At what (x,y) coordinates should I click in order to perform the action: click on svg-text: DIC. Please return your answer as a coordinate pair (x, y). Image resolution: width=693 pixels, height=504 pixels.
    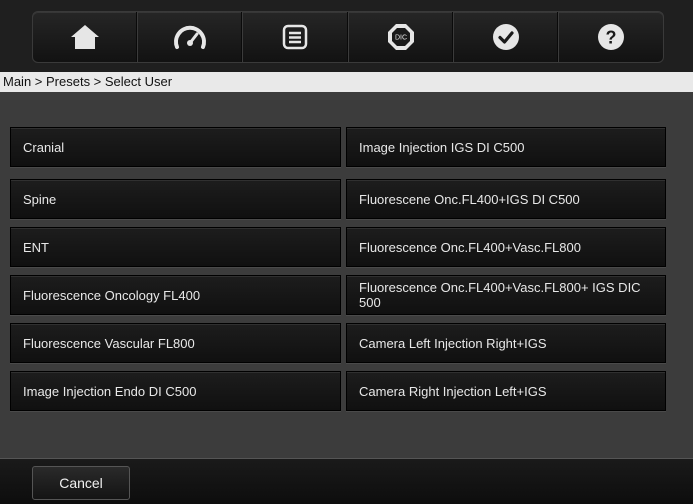
    Looking at the image, I should click on (401, 38).